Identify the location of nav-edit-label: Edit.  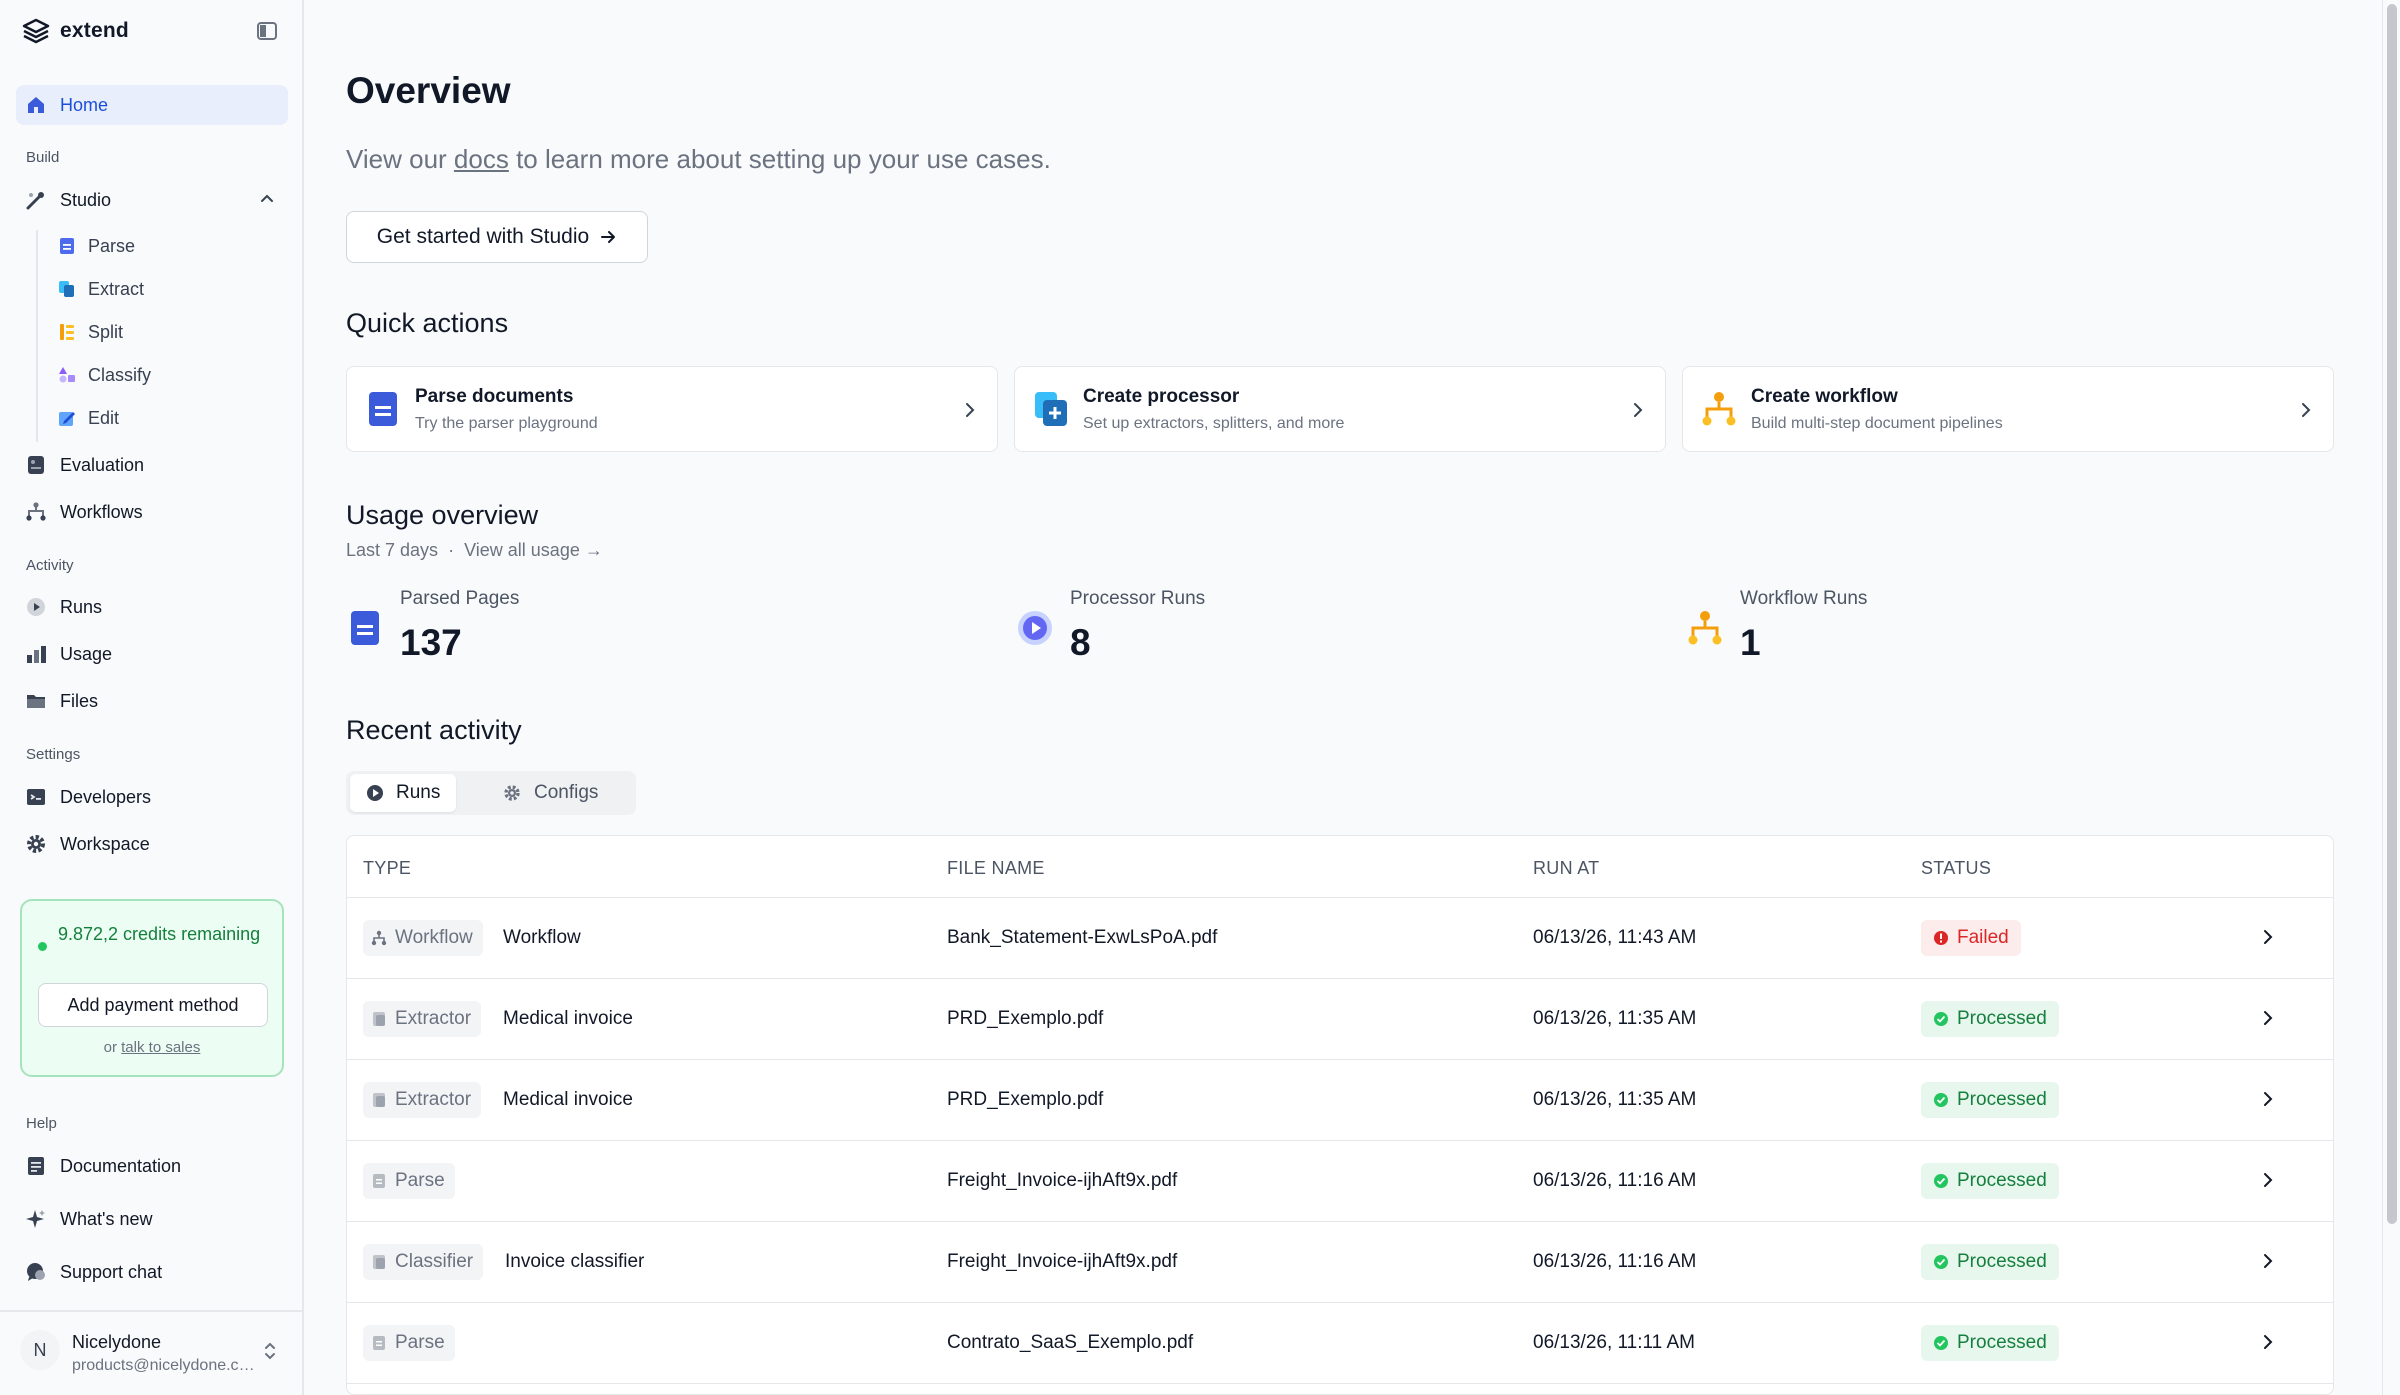
(104, 417).